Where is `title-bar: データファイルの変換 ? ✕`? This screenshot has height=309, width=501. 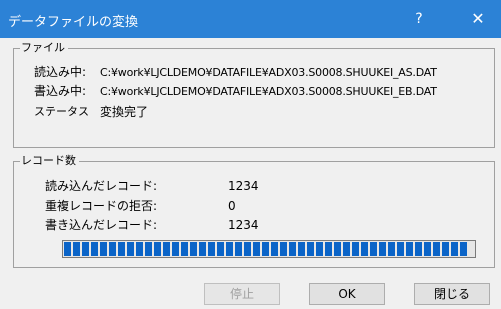 title-bar: データファイルの変換 ? ✕ is located at coordinates (250, 19).